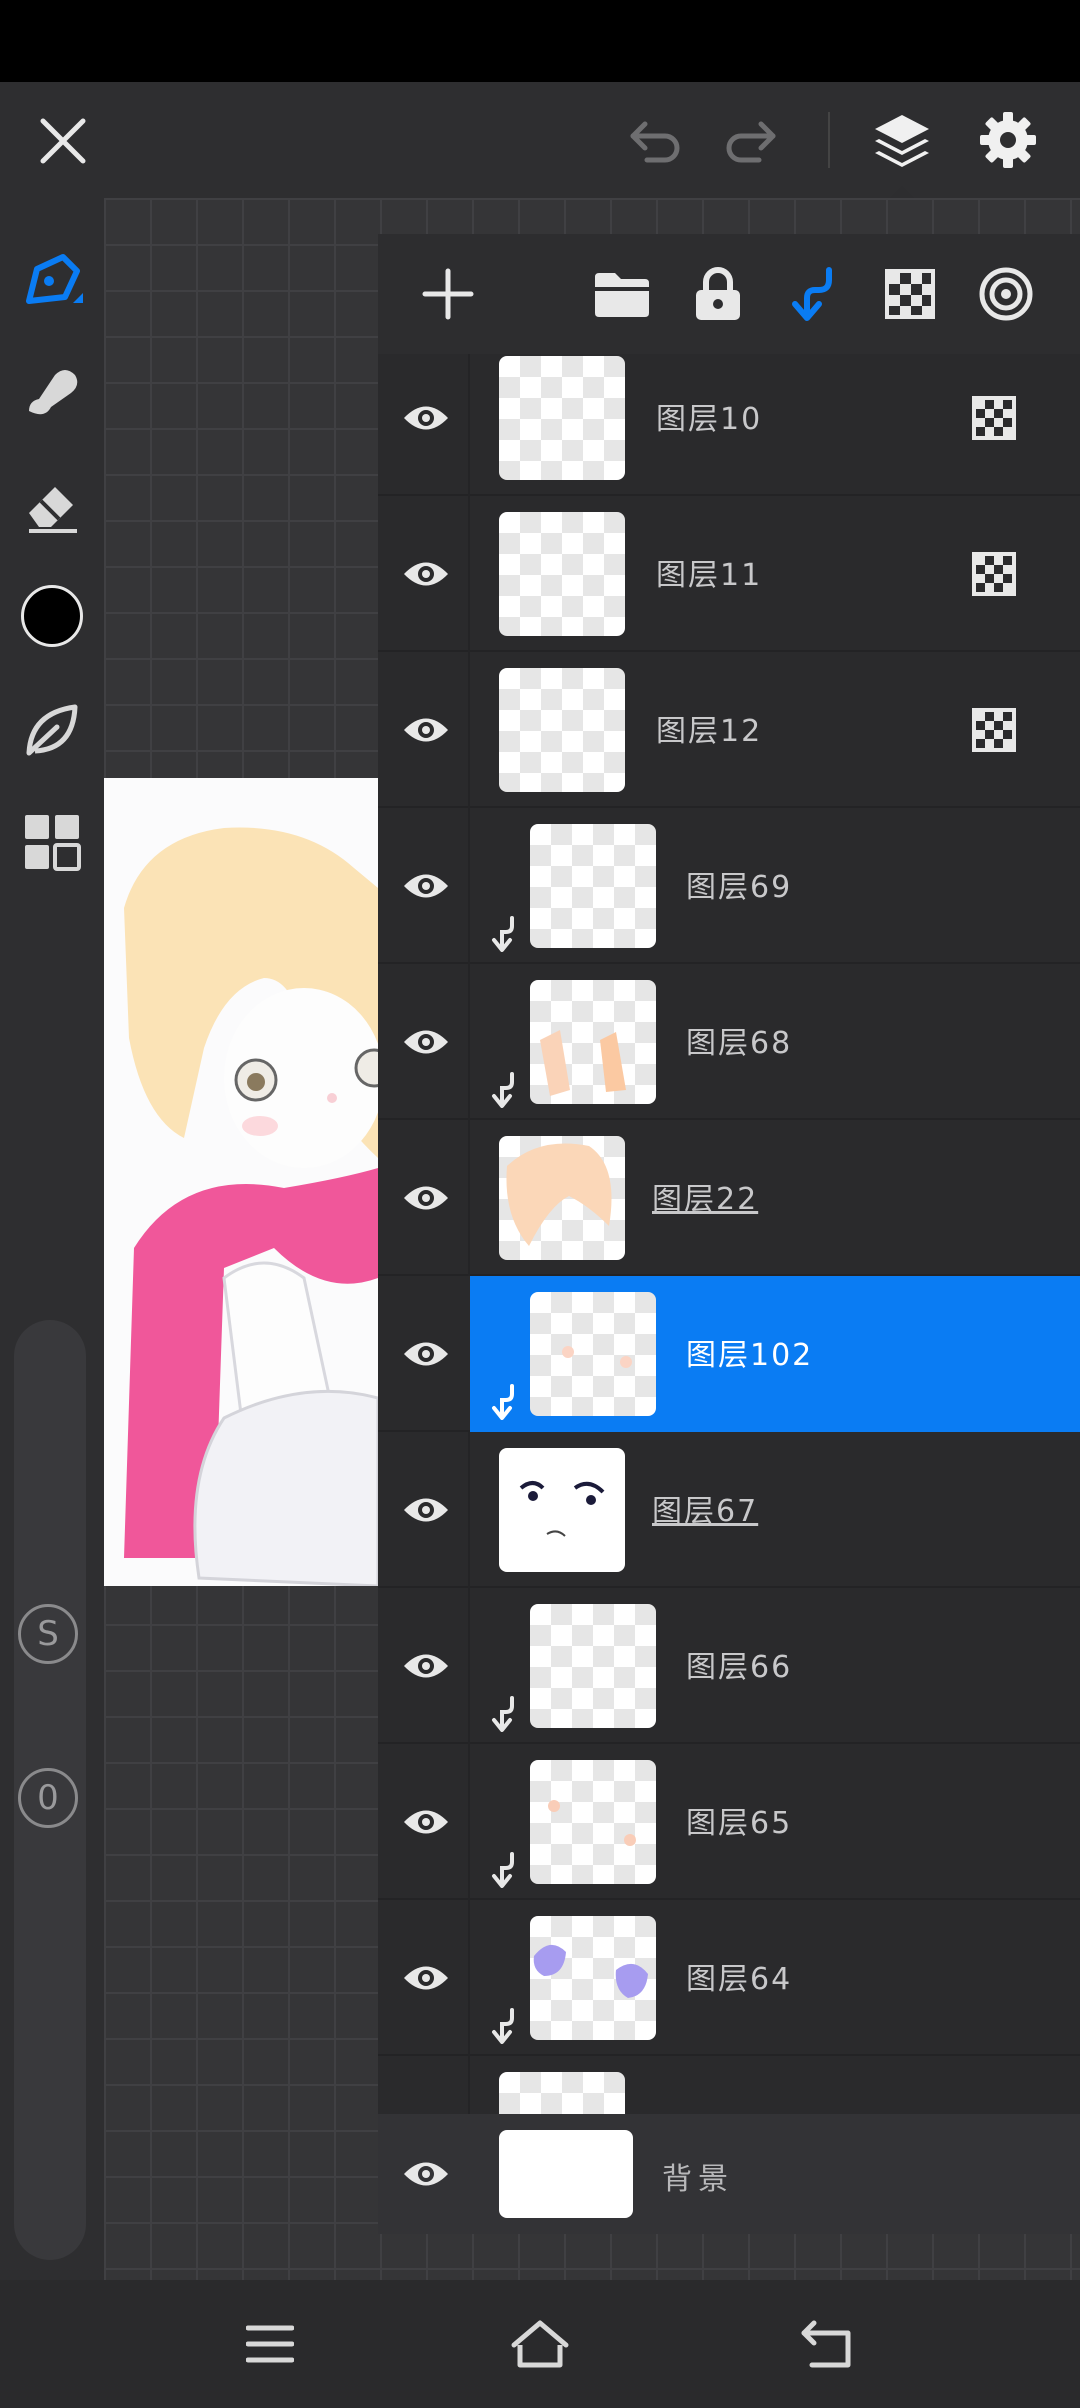 The width and height of the screenshot is (1080, 2408). Describe the element at coordinates (739, 1043) in the screenshot. I see `layer-name: 图层68` at that location.